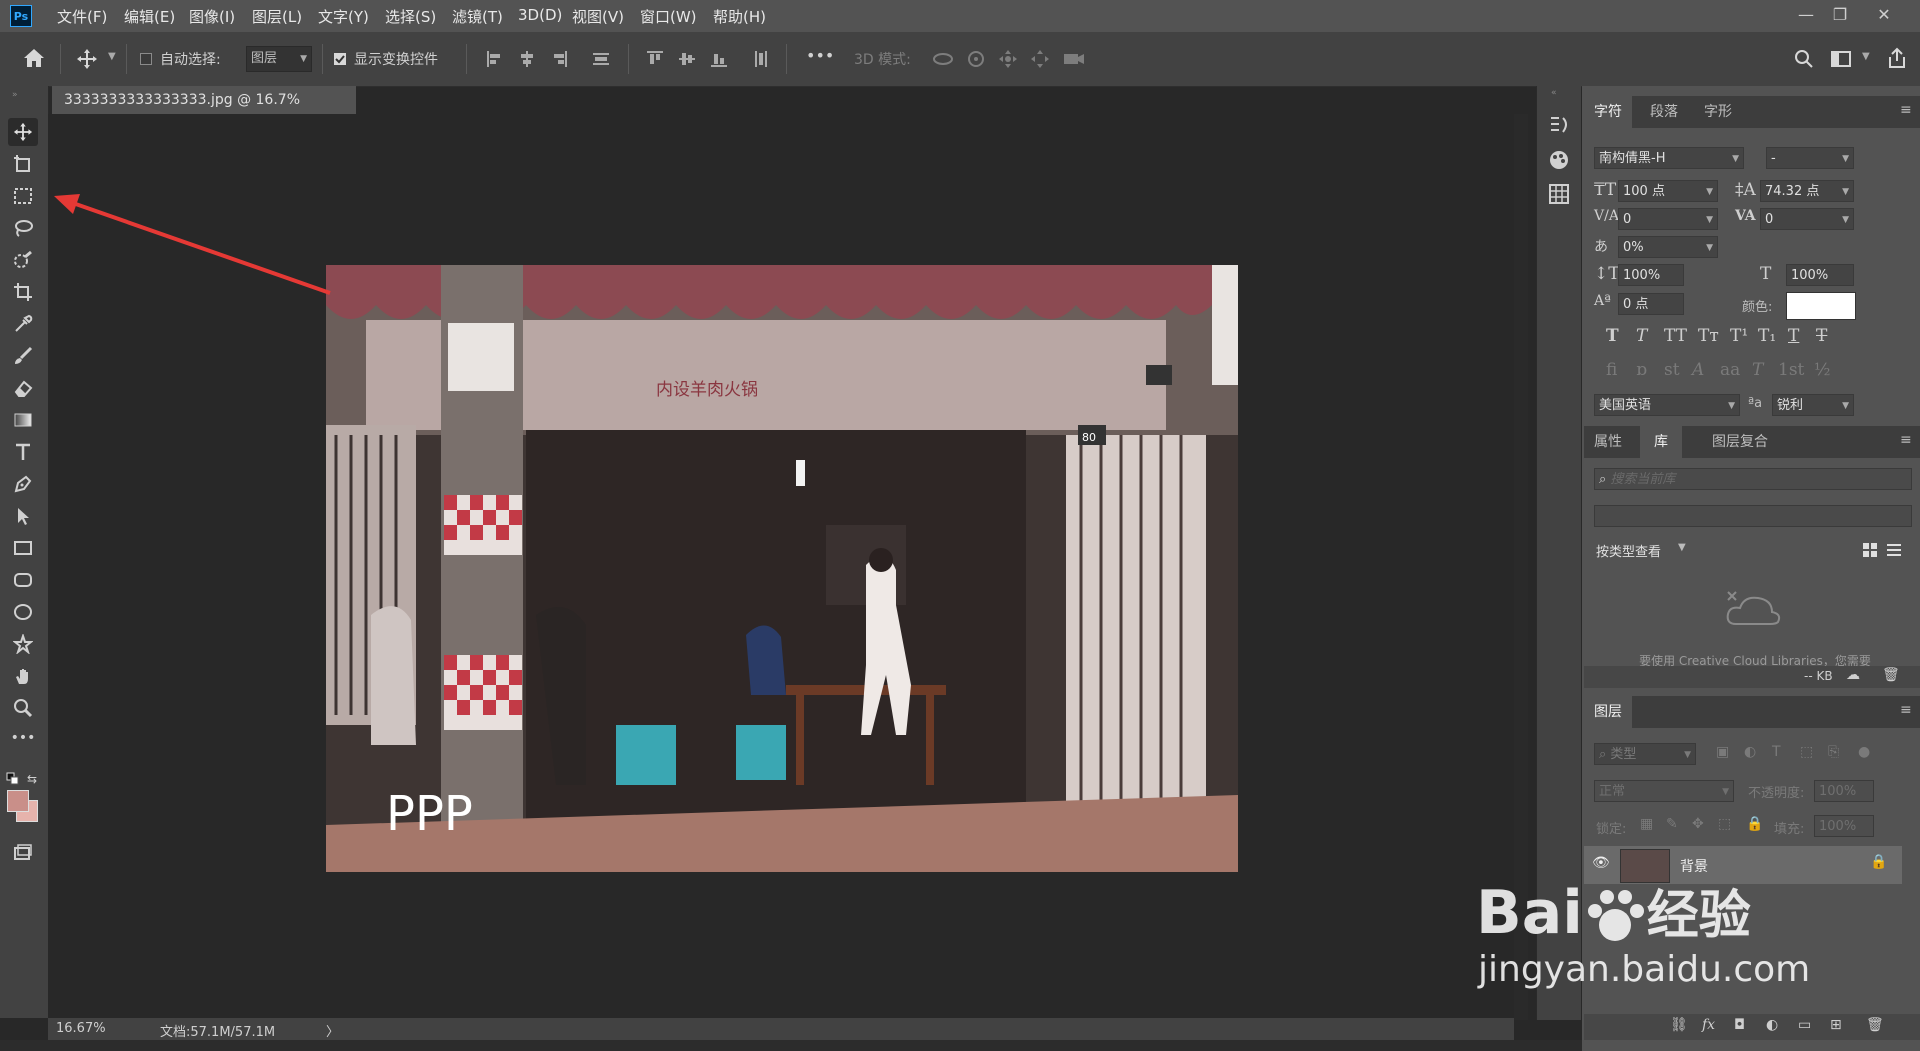 This screenshot has width=1920, height=1051. What do you see at coordinates (18, 801) in the screenshot?
I see `foreground-color-swatch` at bounding box center [18, 801].